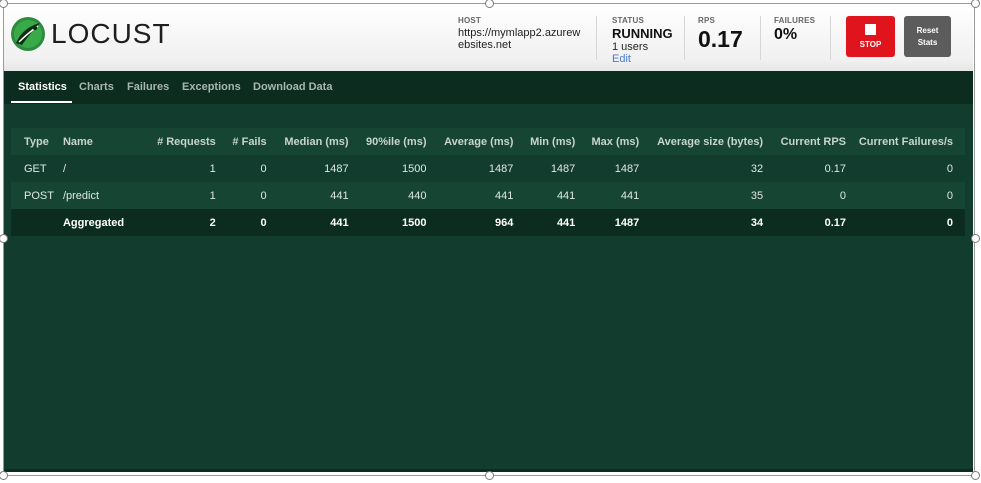 The image size is (981, 483). I want to click on table-cell: 964, so click(470, 222).